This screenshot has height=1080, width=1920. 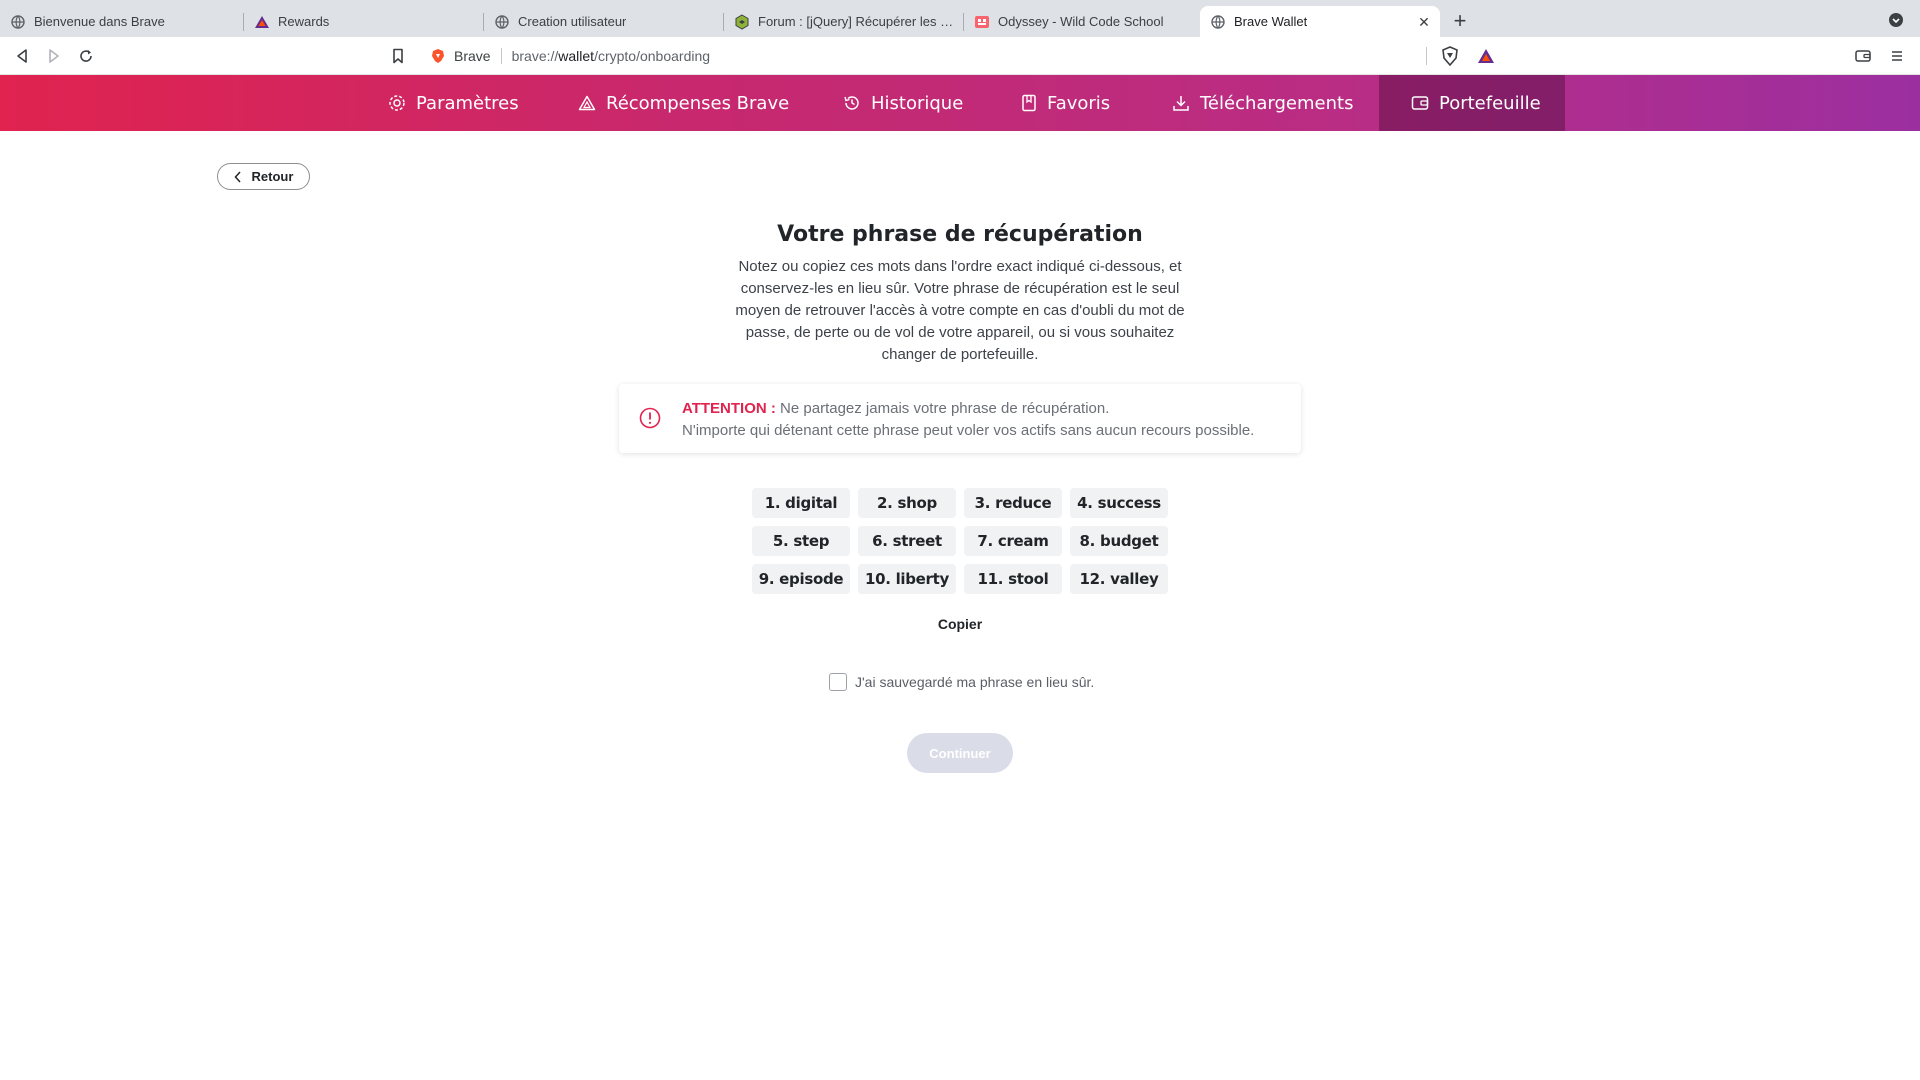 I want to click on odyssey-icon, so click(x=982, y=22).